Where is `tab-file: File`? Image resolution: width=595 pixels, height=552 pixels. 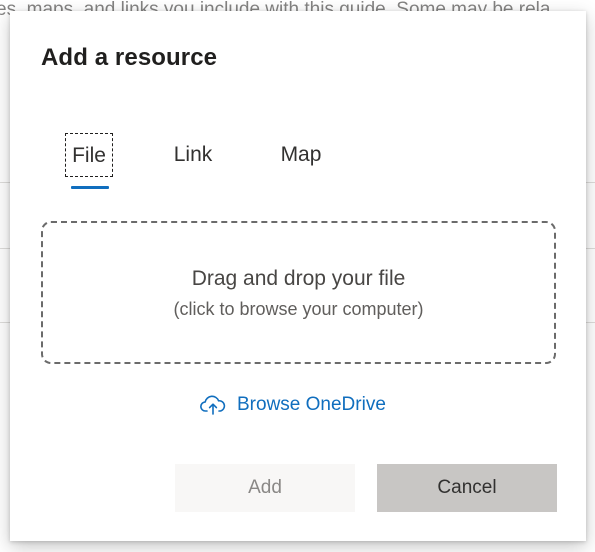 tab-file: File is located at coordinates (89, 155).